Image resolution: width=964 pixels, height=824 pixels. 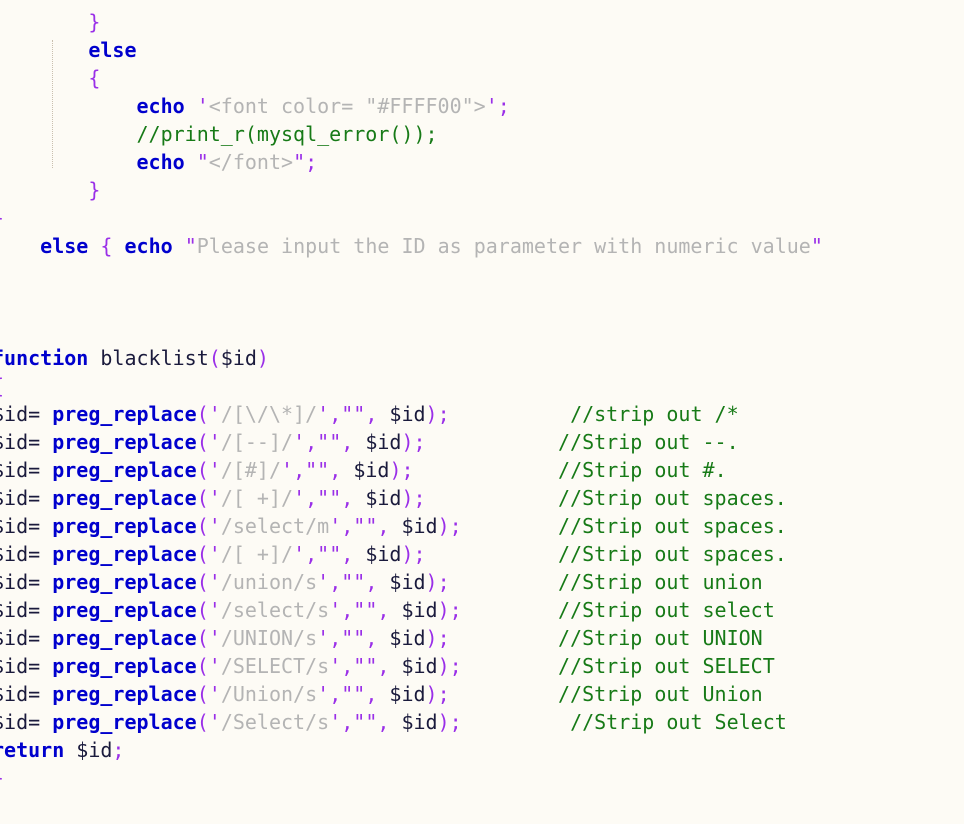 What do you see at coordinates (411, 162) in the screenshot?
I see `code-line: echo "</font>";` at bounding box center [411, 162].